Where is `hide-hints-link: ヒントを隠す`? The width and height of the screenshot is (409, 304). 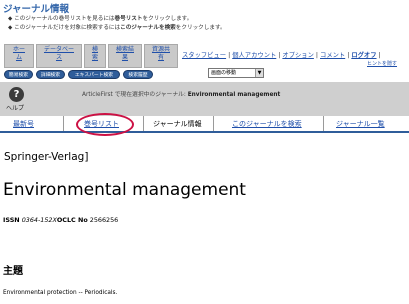
hide-hints-link: ヒントを隠す is located at coordinates (382, 63).